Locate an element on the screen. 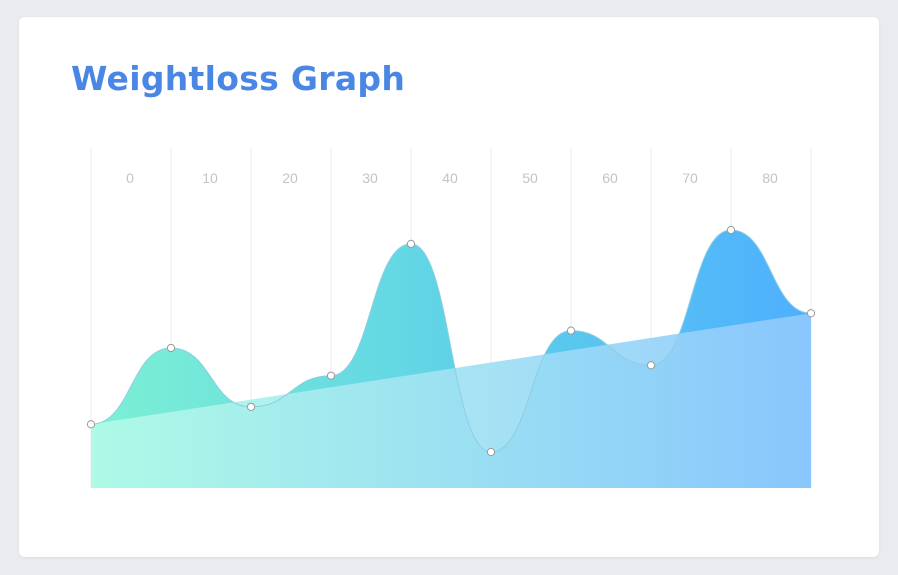 This screenshot has height=575, width=898. x-tick-label: 70 is located at coordinates (690, 178).